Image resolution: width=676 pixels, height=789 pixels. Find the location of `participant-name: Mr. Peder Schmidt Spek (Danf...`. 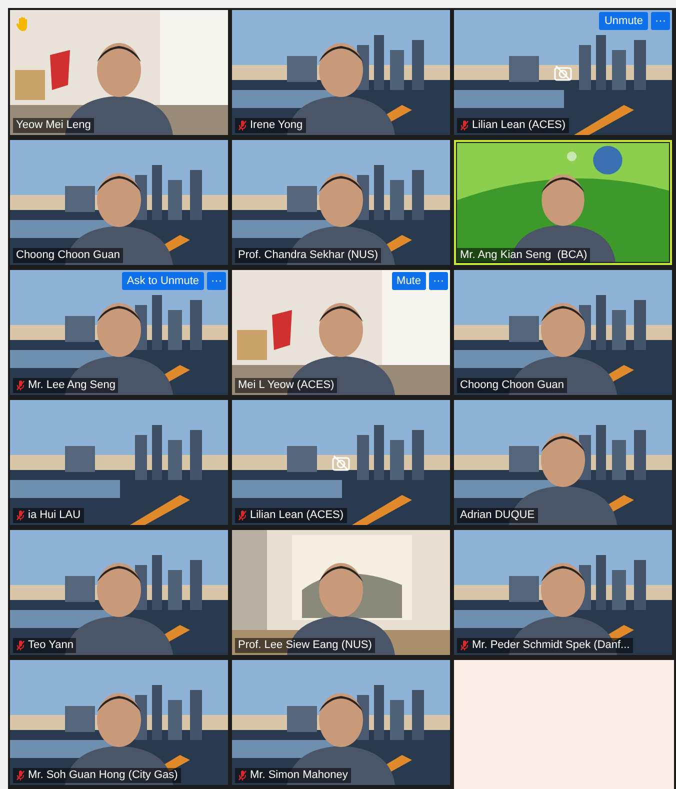

participant-name: Mr. Peder Schmidt Spek (Danf... is located at coordinates (551, 645).